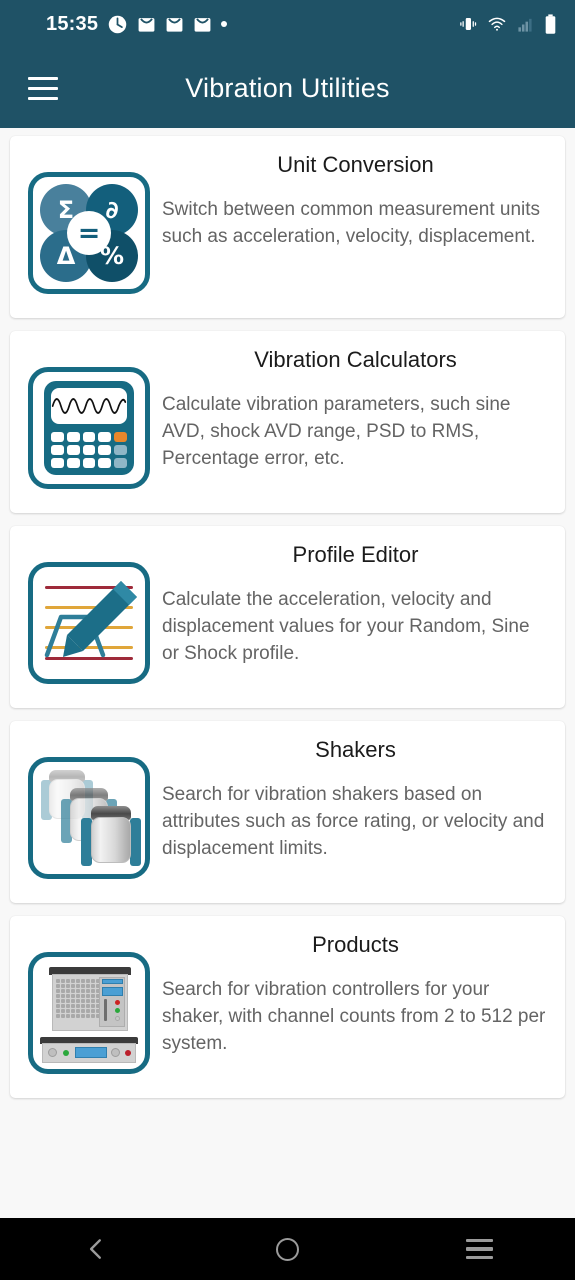 This screenshot has height=1280, width=575. I want to click on calculator-body, so click(89, 428).